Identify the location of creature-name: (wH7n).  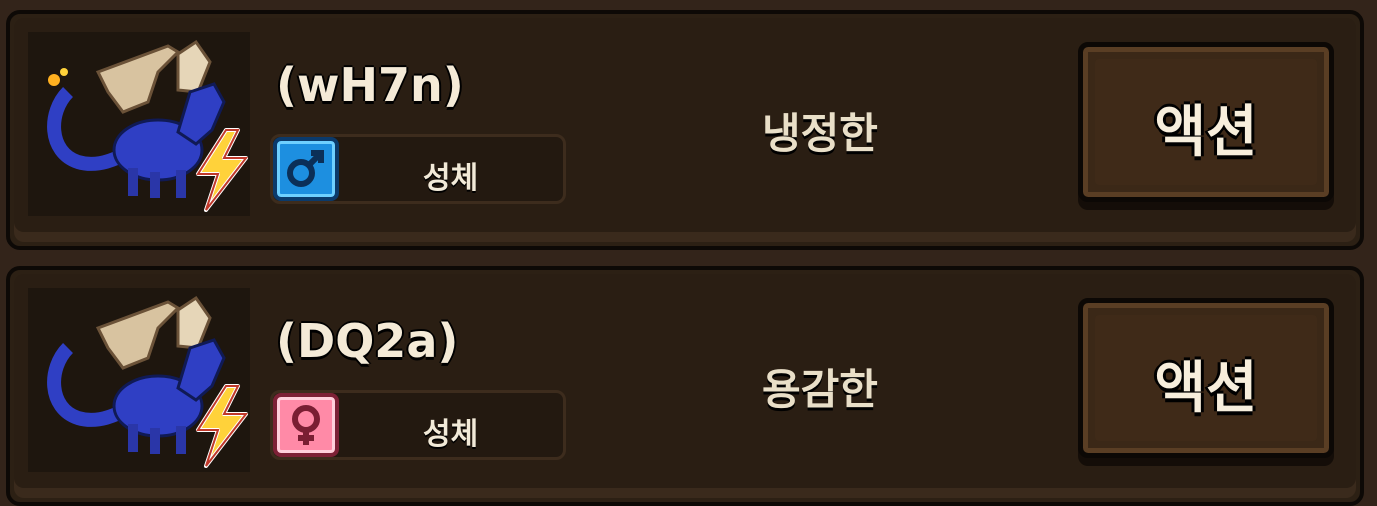
(370, 85).